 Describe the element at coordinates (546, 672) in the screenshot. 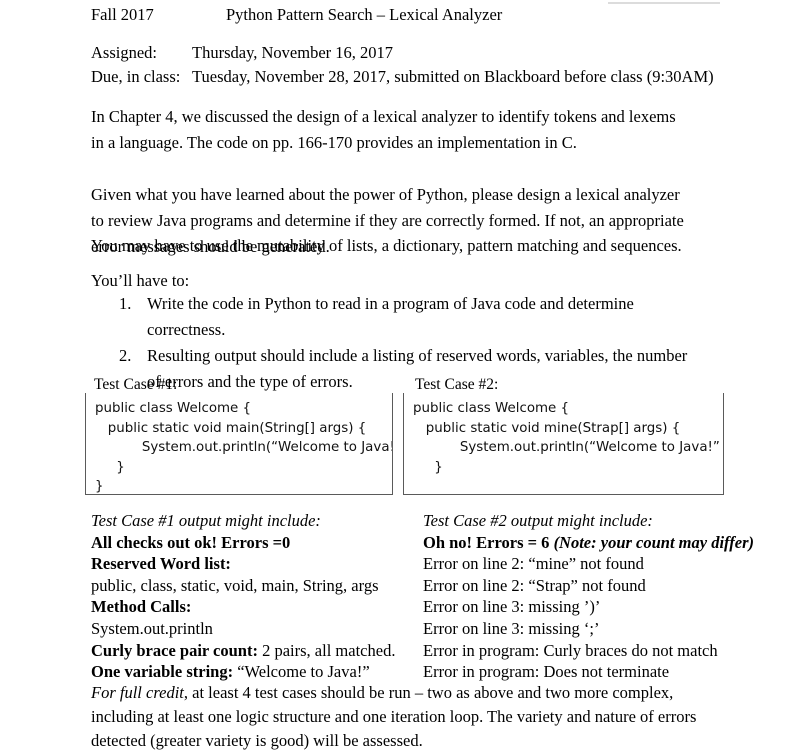

I see `error-line: Error in program: Does not terminate` at that location.